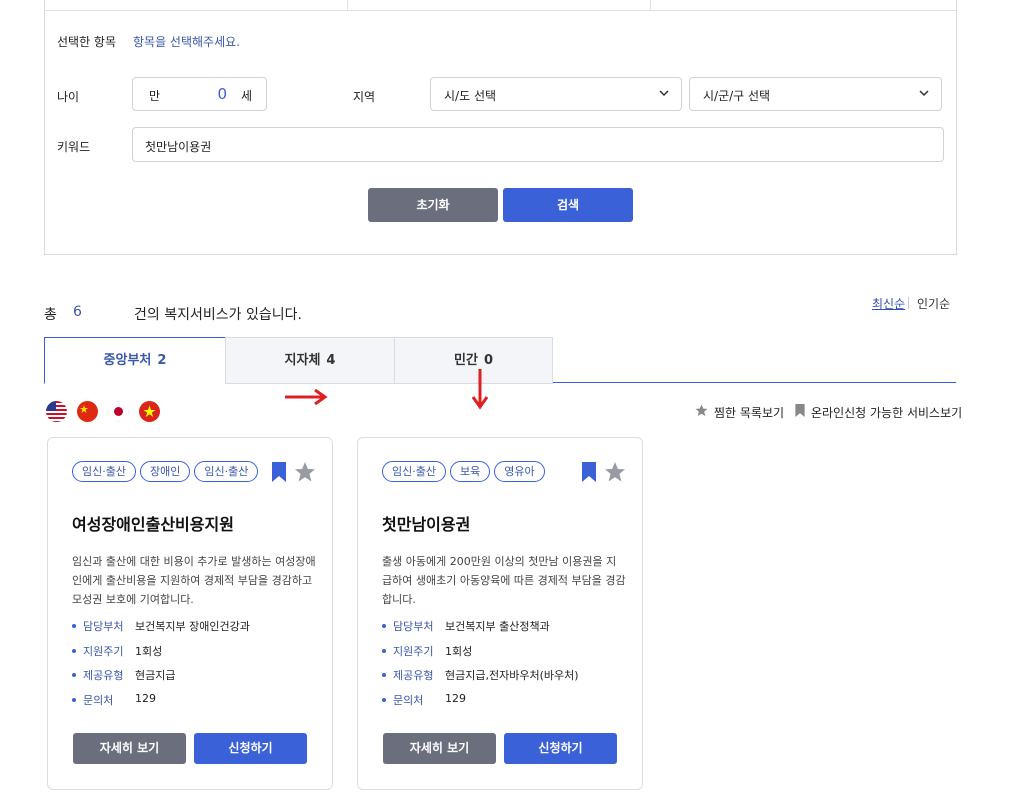  What do you see at coordinates (470, 96) in the screenshot?
I see `province-select-value: 시/도 선택` at bounding box center [470, 96].